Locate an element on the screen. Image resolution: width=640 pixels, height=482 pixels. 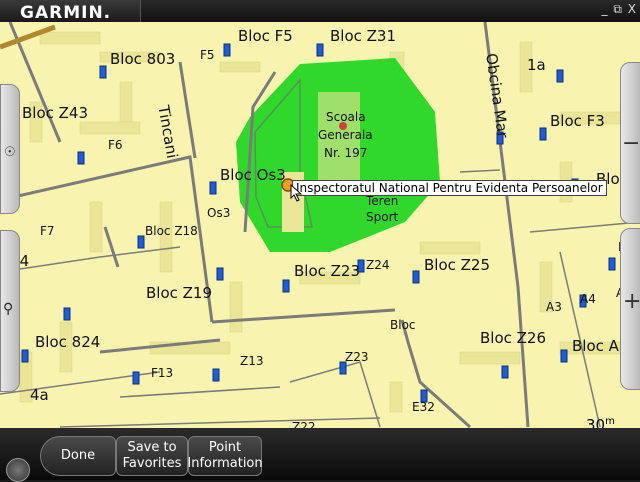
compass-icon: ☉ is located at coordinates (10, 152).